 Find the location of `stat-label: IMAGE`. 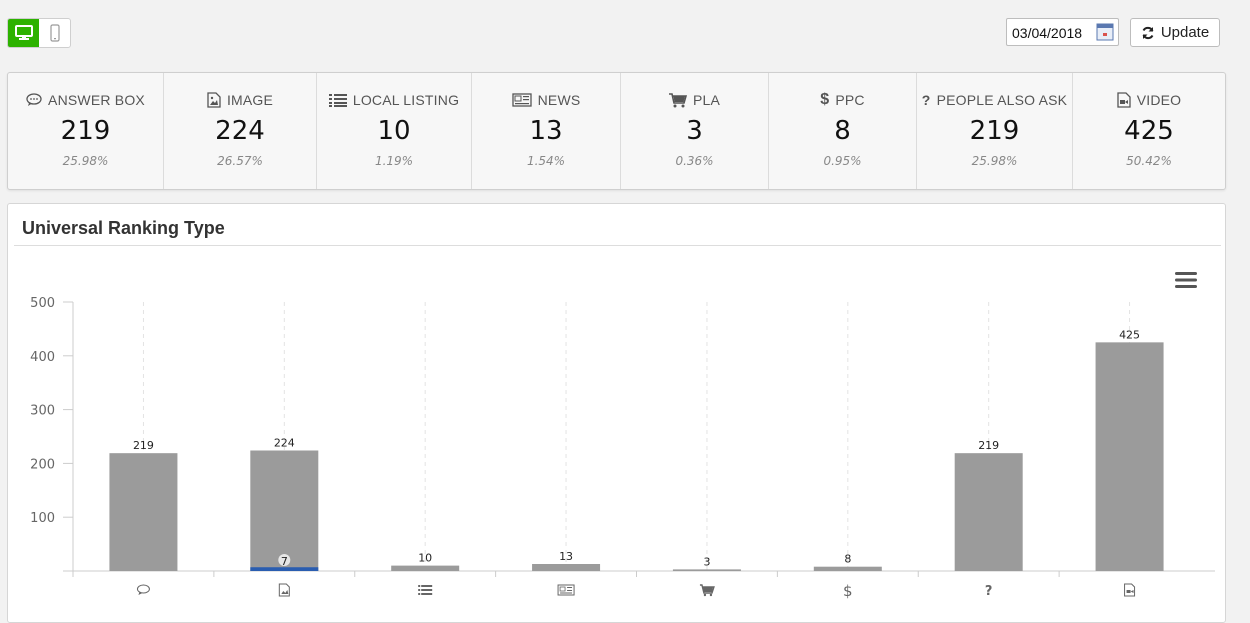

stat-label: IMAGE is located at coordinates (250, 100).